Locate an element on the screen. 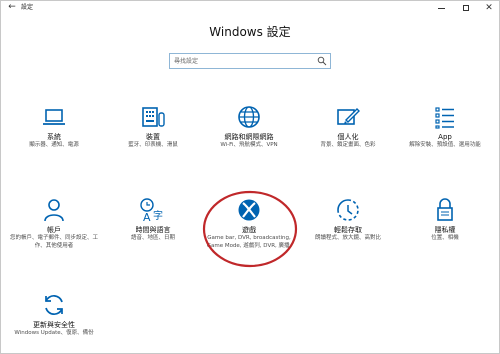  close-icon: ✕ is located at coordinates (489, 7).